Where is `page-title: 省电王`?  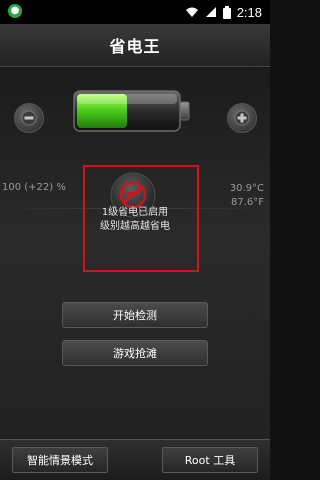
page-title: 省电王 is located at coordinates (135, 46).